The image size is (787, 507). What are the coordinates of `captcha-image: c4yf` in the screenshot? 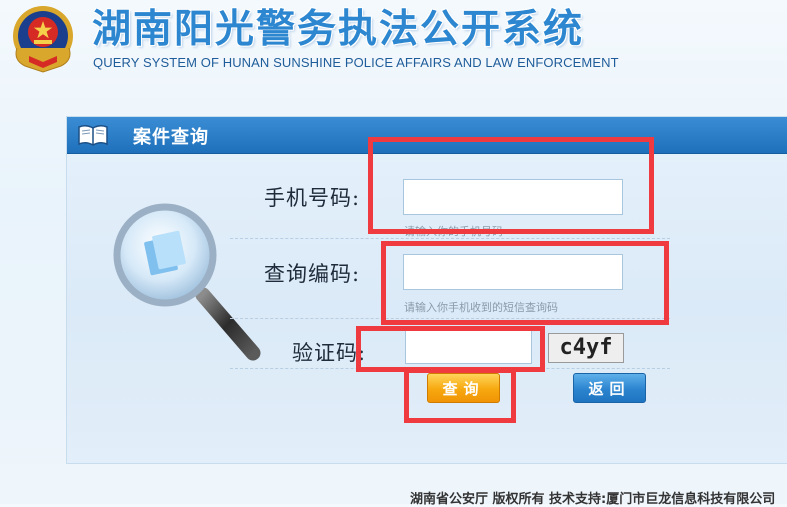 It's located at (586, 348).